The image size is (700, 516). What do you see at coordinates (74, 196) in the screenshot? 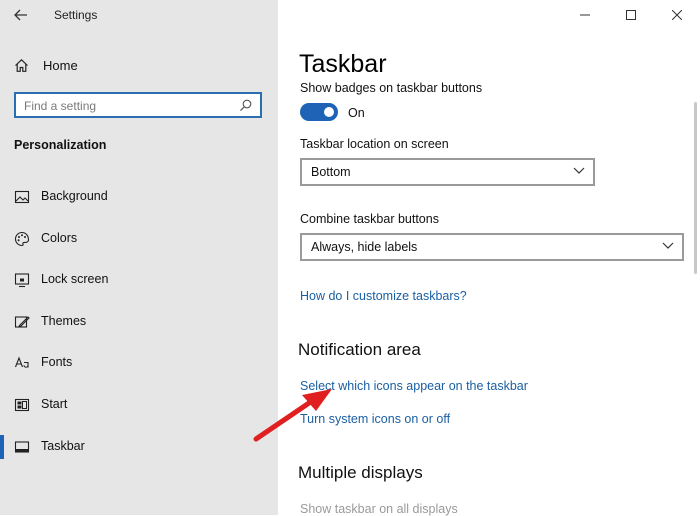
I see `sidebar-item-label: Background` at bounding box center [74, 196].